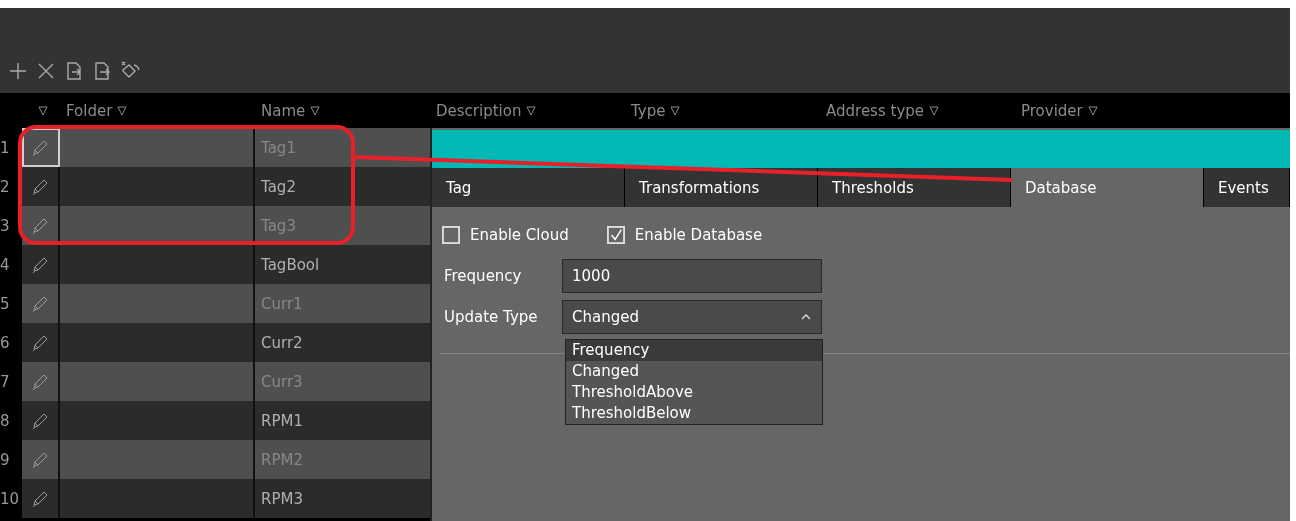 The width and height of the screenshot is (1296, 521). What do you see at coordinates (5, 147) in the screenshot?
I see `row-number: 1` at bounding box center [5, 147].